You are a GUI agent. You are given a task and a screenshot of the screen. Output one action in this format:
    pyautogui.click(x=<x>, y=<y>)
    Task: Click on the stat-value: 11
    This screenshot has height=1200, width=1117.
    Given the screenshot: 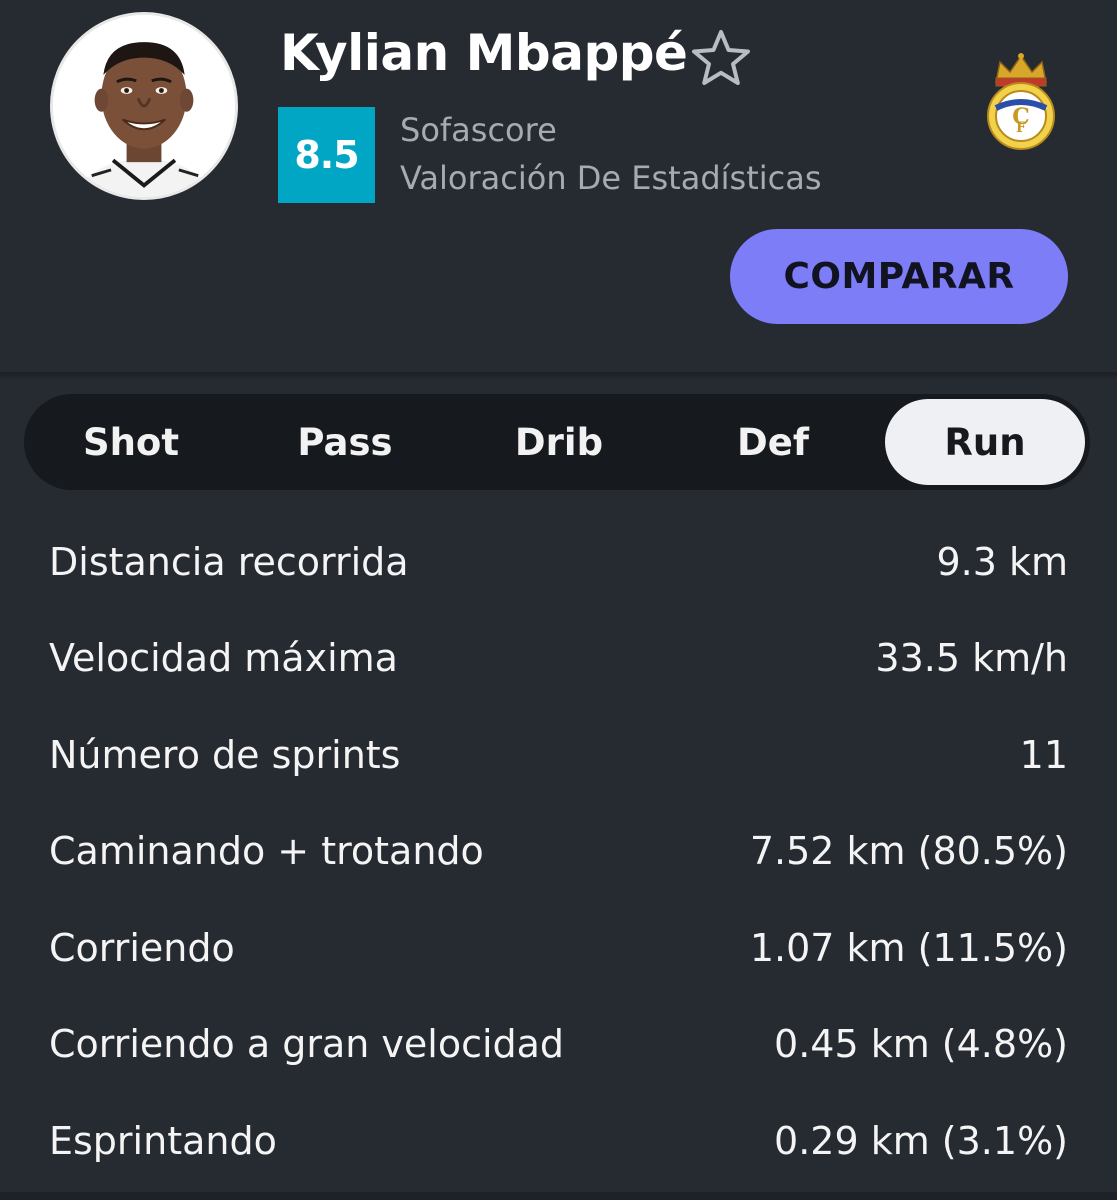 What is the action you would take?
    pyautogui.click(x=1043, y=755)
    